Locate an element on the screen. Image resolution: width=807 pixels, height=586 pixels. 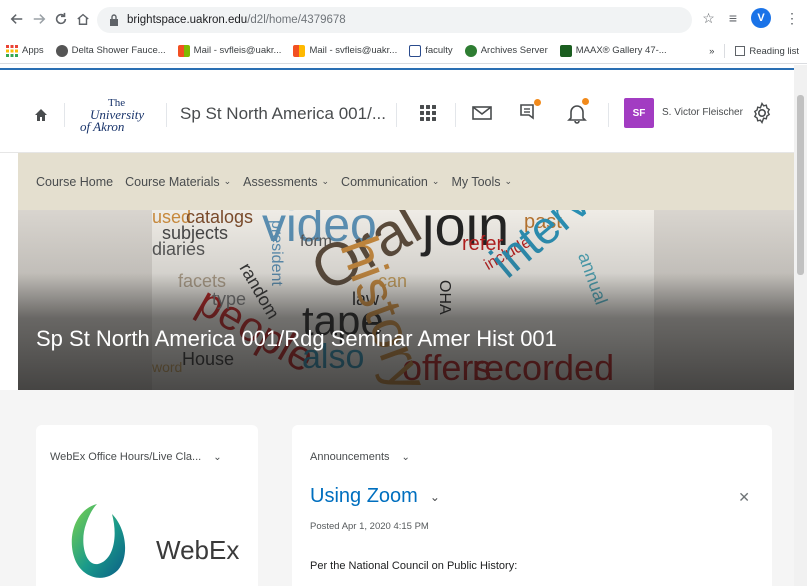
webex-widget-header: WebEx Office Hours/Live Cla... ⌄ is located at coordinates (136, 457).